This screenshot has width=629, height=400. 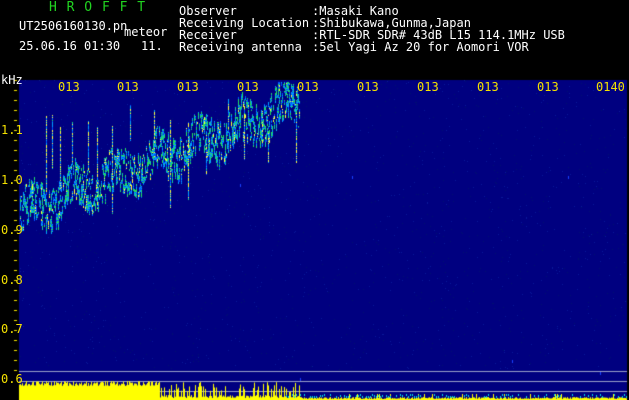 I want to click on file-suffix: meteor, so click(x=146, y=32).